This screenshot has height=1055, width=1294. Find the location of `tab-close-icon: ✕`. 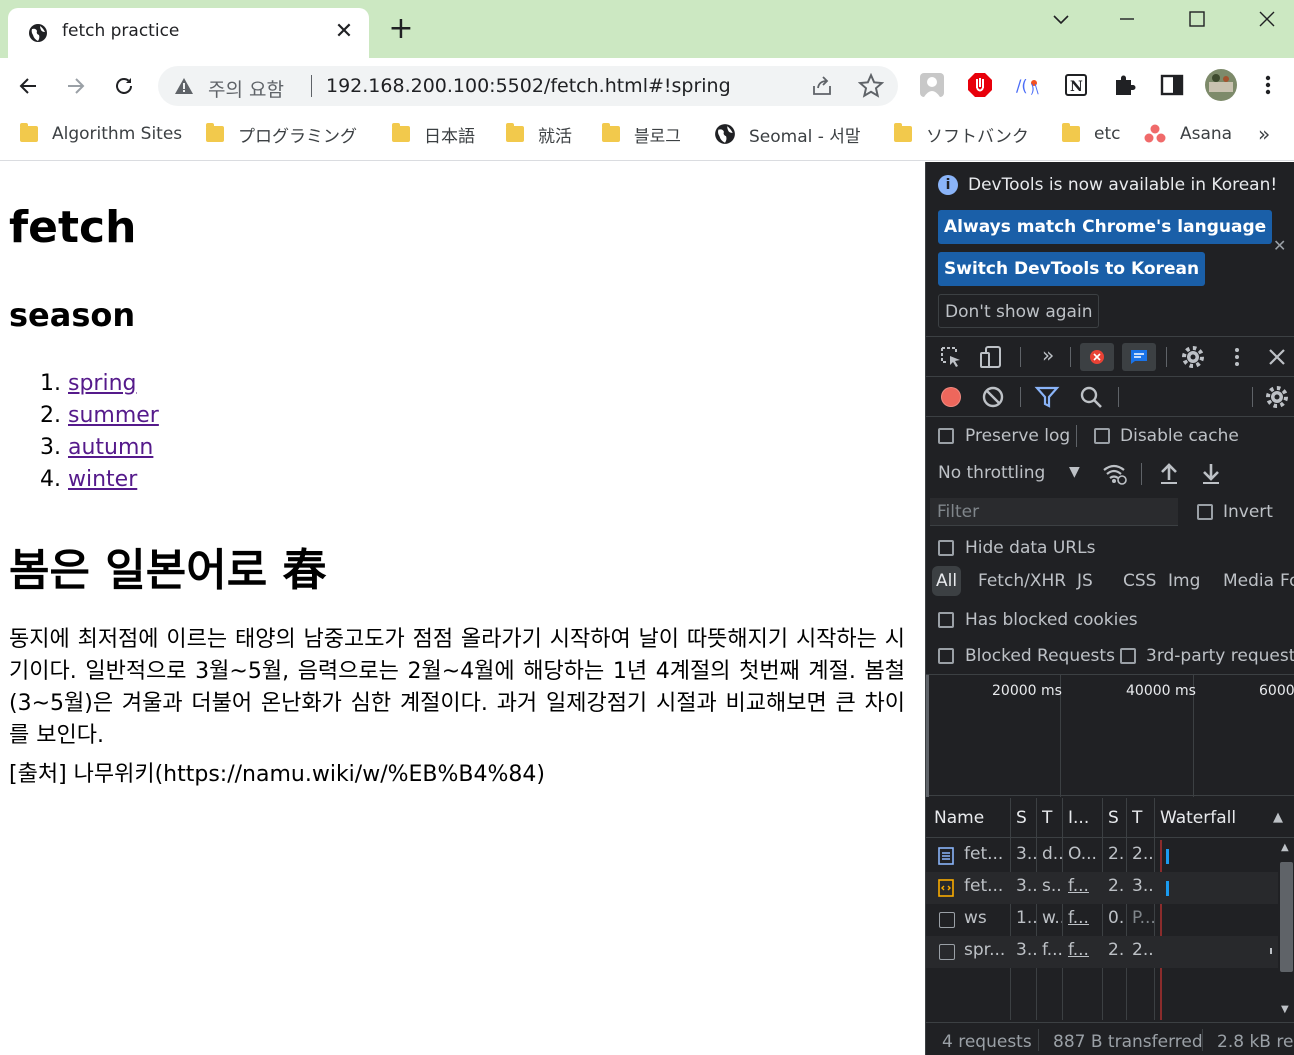

tab-close-icon: ✕ is located at coordinates (344, 31).